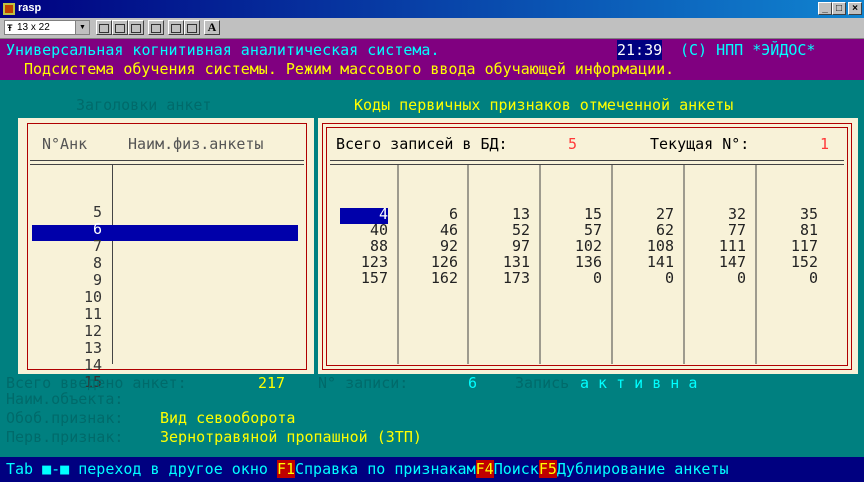  I want to click on app-icon, so click(9, 9).